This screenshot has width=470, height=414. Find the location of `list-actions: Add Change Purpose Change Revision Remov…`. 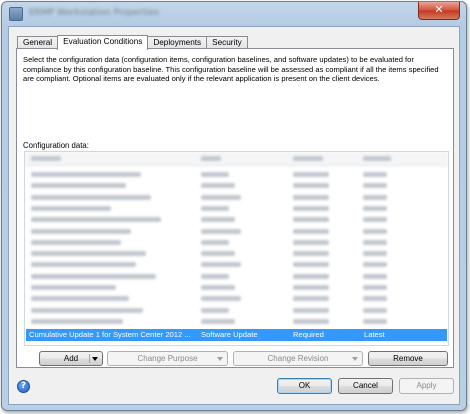

list-actions: Add Change Purpose Change Revision Remov… is located at coordinates (235, 359).